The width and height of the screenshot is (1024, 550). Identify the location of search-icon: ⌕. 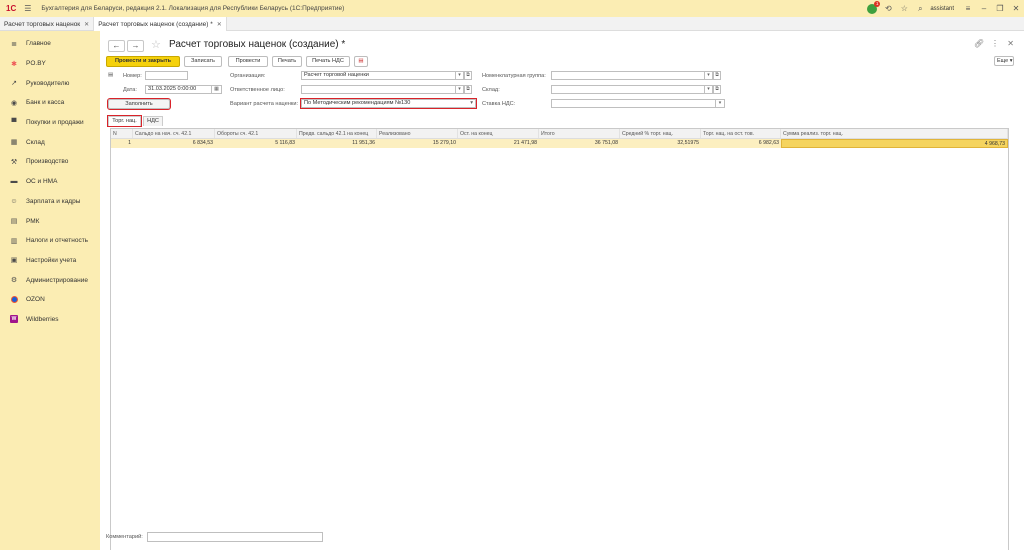
(920, 8).